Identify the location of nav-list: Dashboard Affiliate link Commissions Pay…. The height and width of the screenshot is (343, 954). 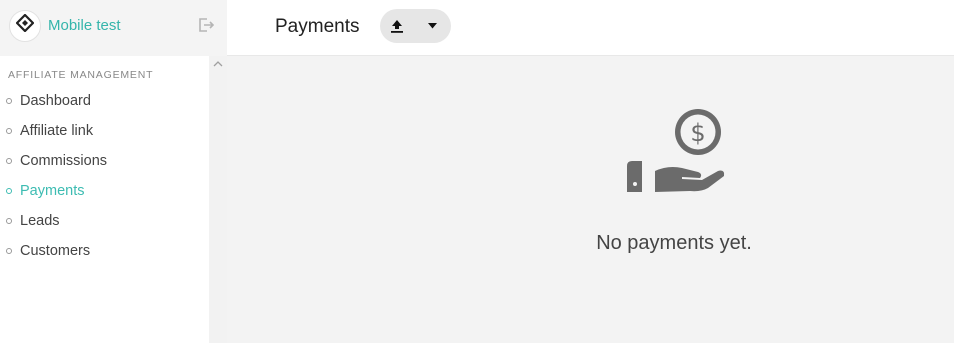
(104, 176).